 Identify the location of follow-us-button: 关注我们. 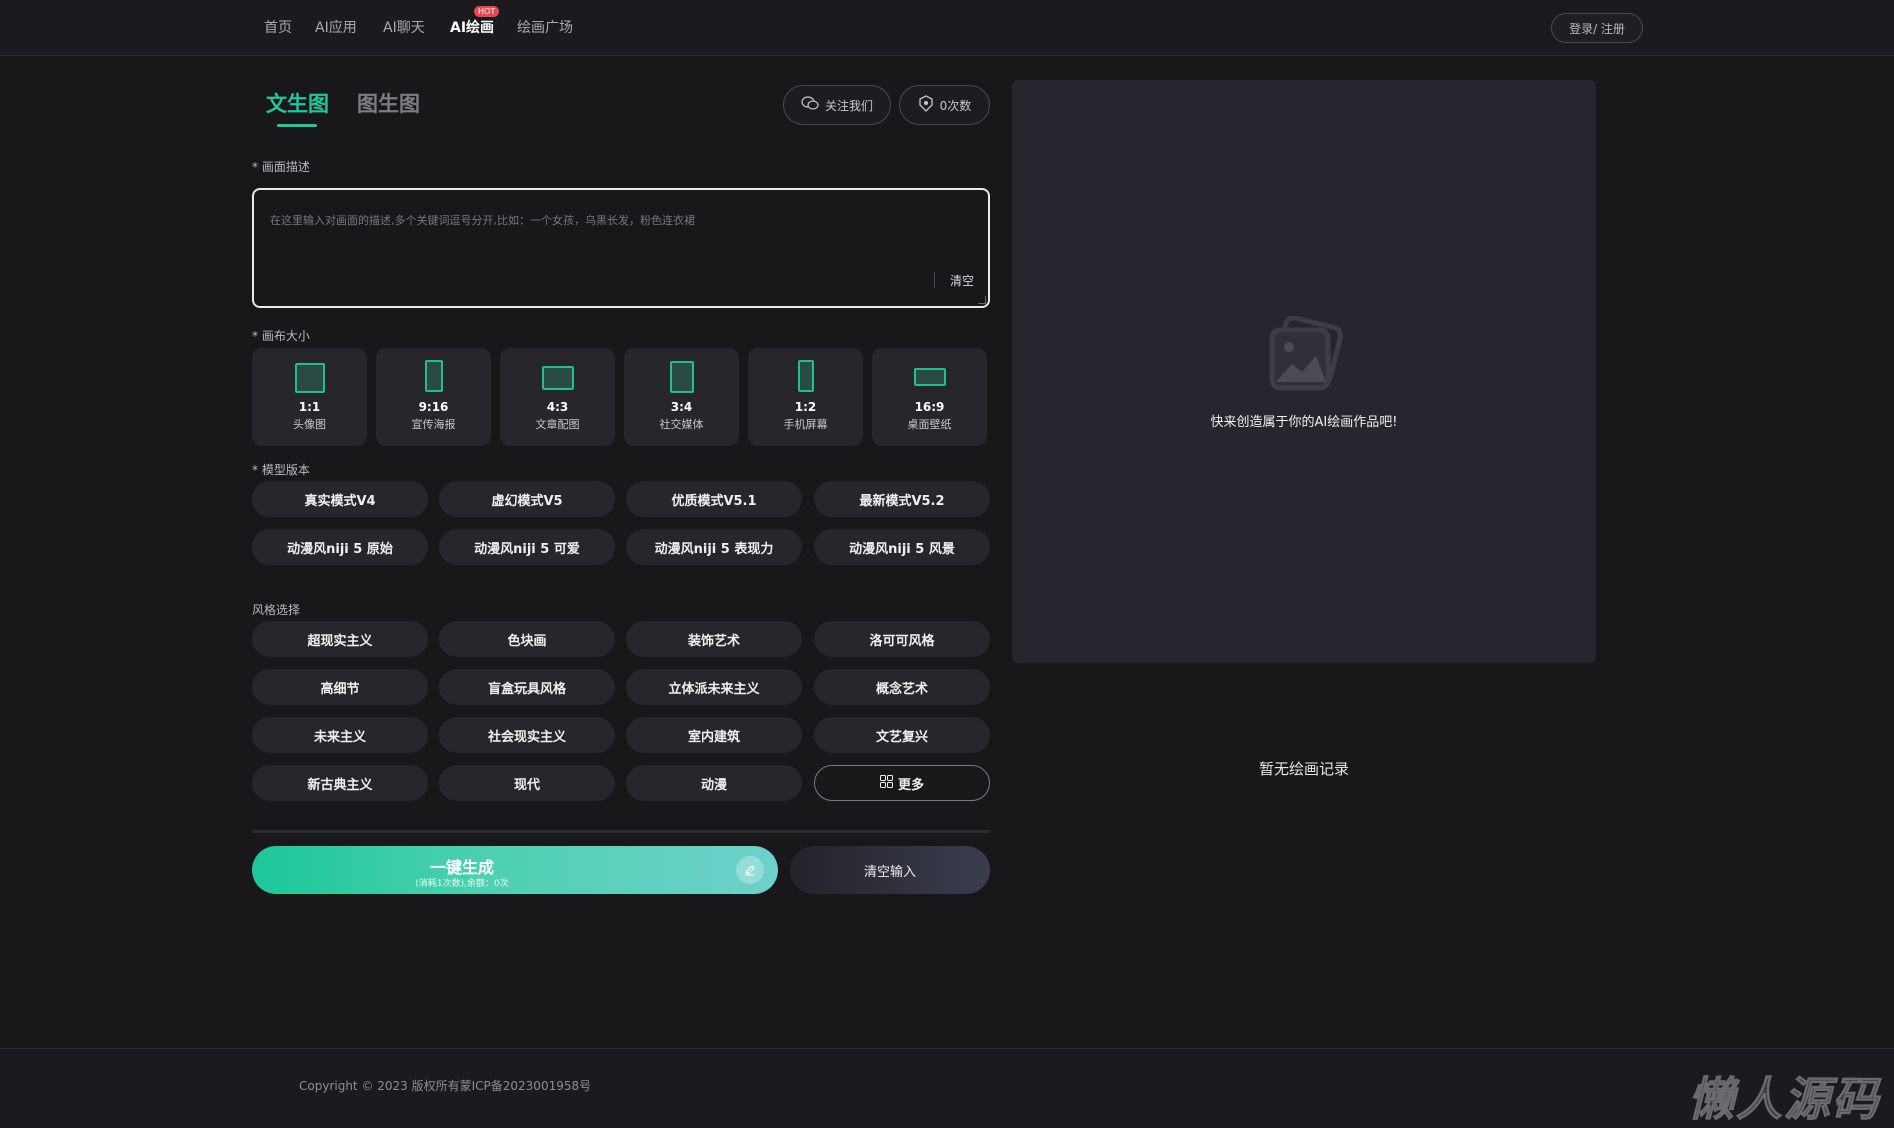
(837, 105).